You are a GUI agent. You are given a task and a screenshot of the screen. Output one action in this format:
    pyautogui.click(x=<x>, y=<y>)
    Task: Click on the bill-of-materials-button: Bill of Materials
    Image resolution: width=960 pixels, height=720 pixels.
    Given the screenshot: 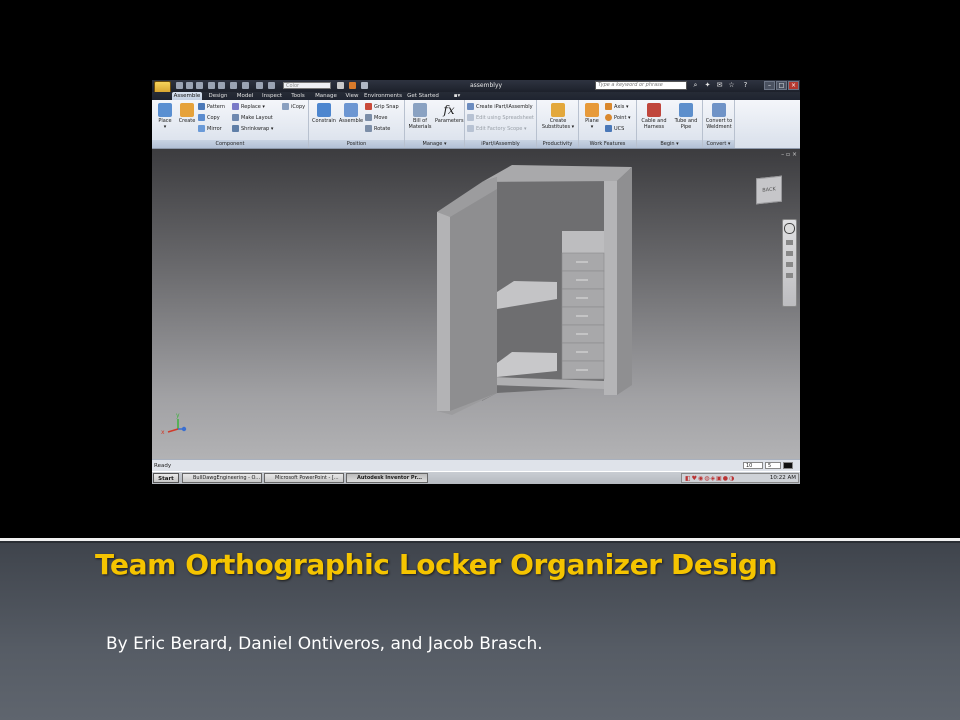 What is the action you would take?
    pyautogui.click(x=420, y=116)
    